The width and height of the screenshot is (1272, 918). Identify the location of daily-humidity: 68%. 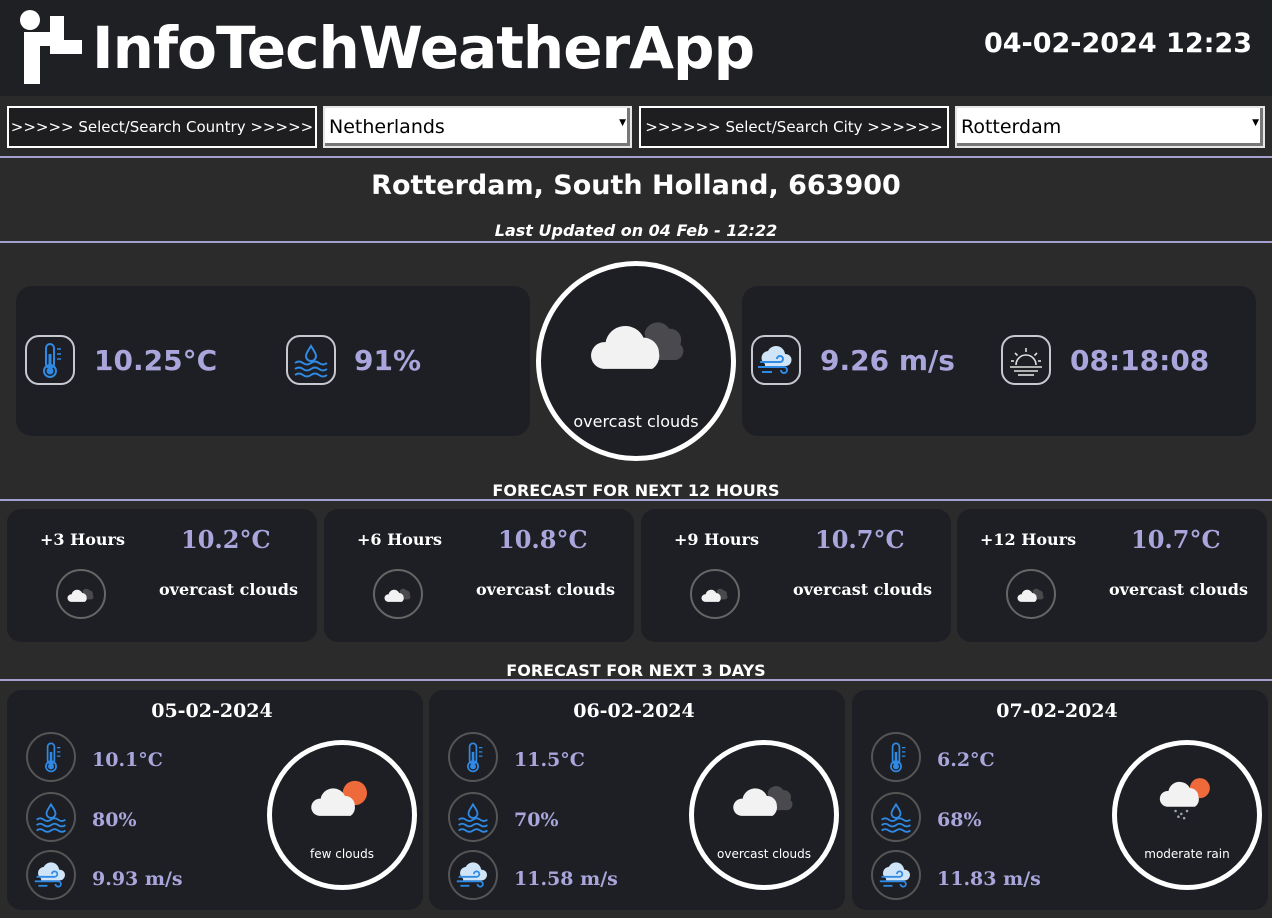
(959, 820).